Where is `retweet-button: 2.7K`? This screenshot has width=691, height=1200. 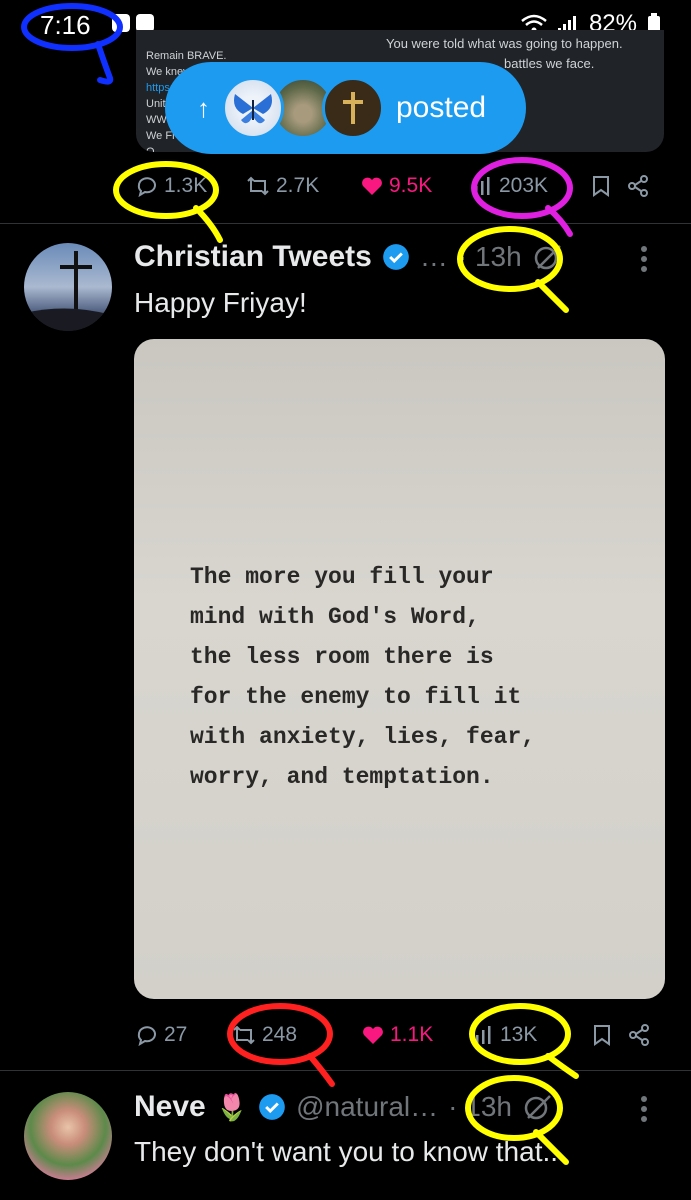
retweet-button: 2.7K is located at coordinates (303, 186).